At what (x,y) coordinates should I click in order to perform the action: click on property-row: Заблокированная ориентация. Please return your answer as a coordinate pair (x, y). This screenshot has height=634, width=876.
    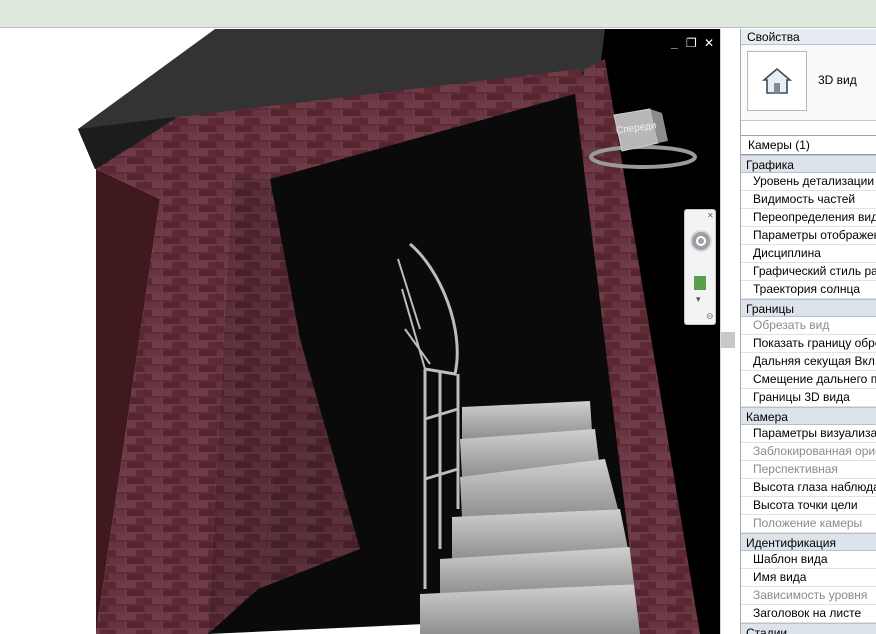
    Looking at the image, I should click on (808, 452).